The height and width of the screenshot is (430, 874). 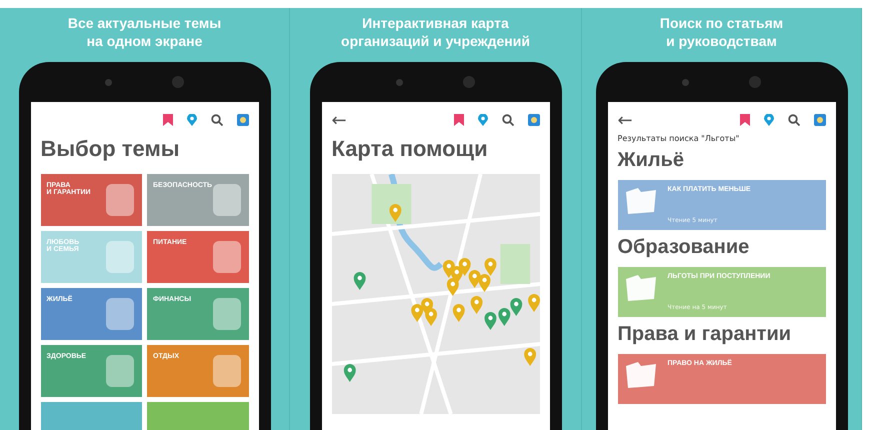 I want to click on screen-title: Карта помощи, so click(x=410, y=149).